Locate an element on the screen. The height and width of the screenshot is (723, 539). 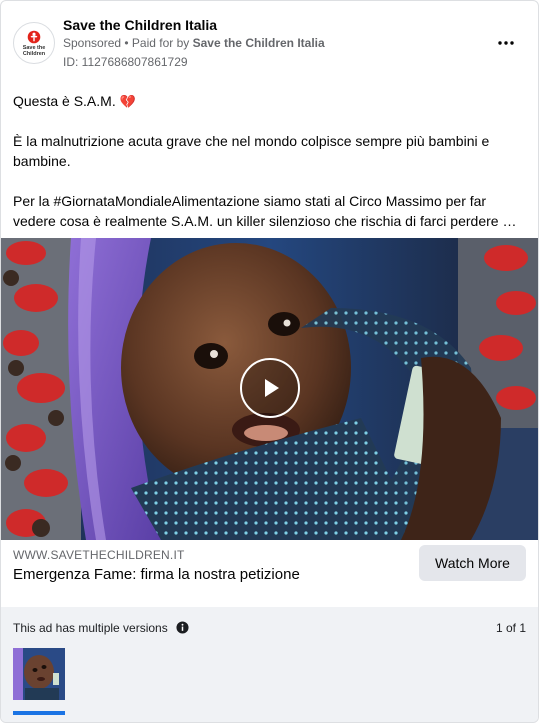
version-thumbnail is located at coordinates (39, 674).